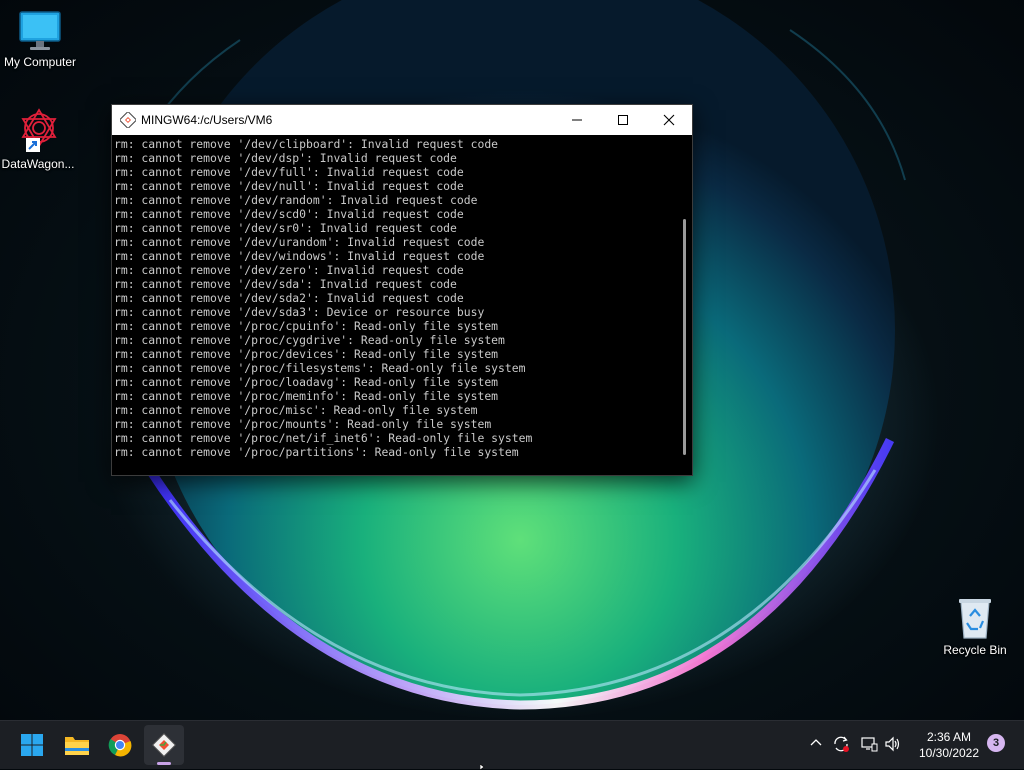  Describe the element at coordinates (893, 744) in the screenshot. I see `volume-icon` at that location.